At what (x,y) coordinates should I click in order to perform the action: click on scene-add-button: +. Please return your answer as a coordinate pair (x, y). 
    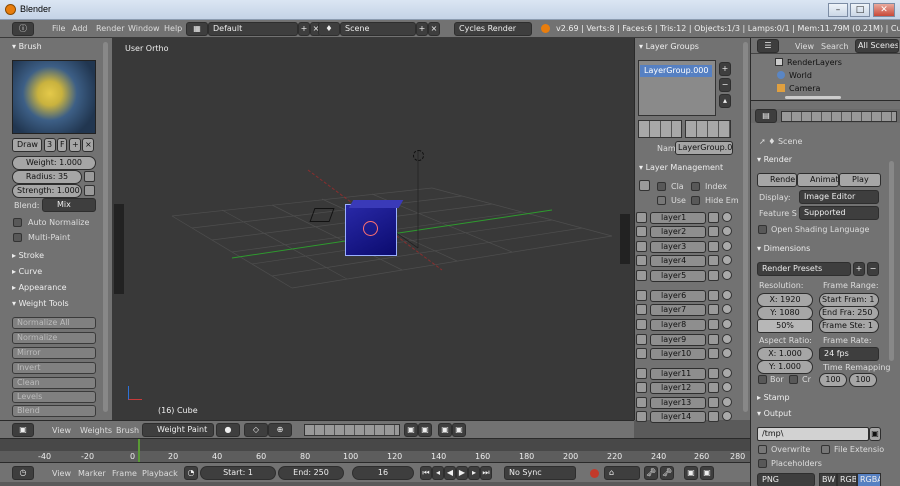
    Looking at the image, I should click on (422, 29).